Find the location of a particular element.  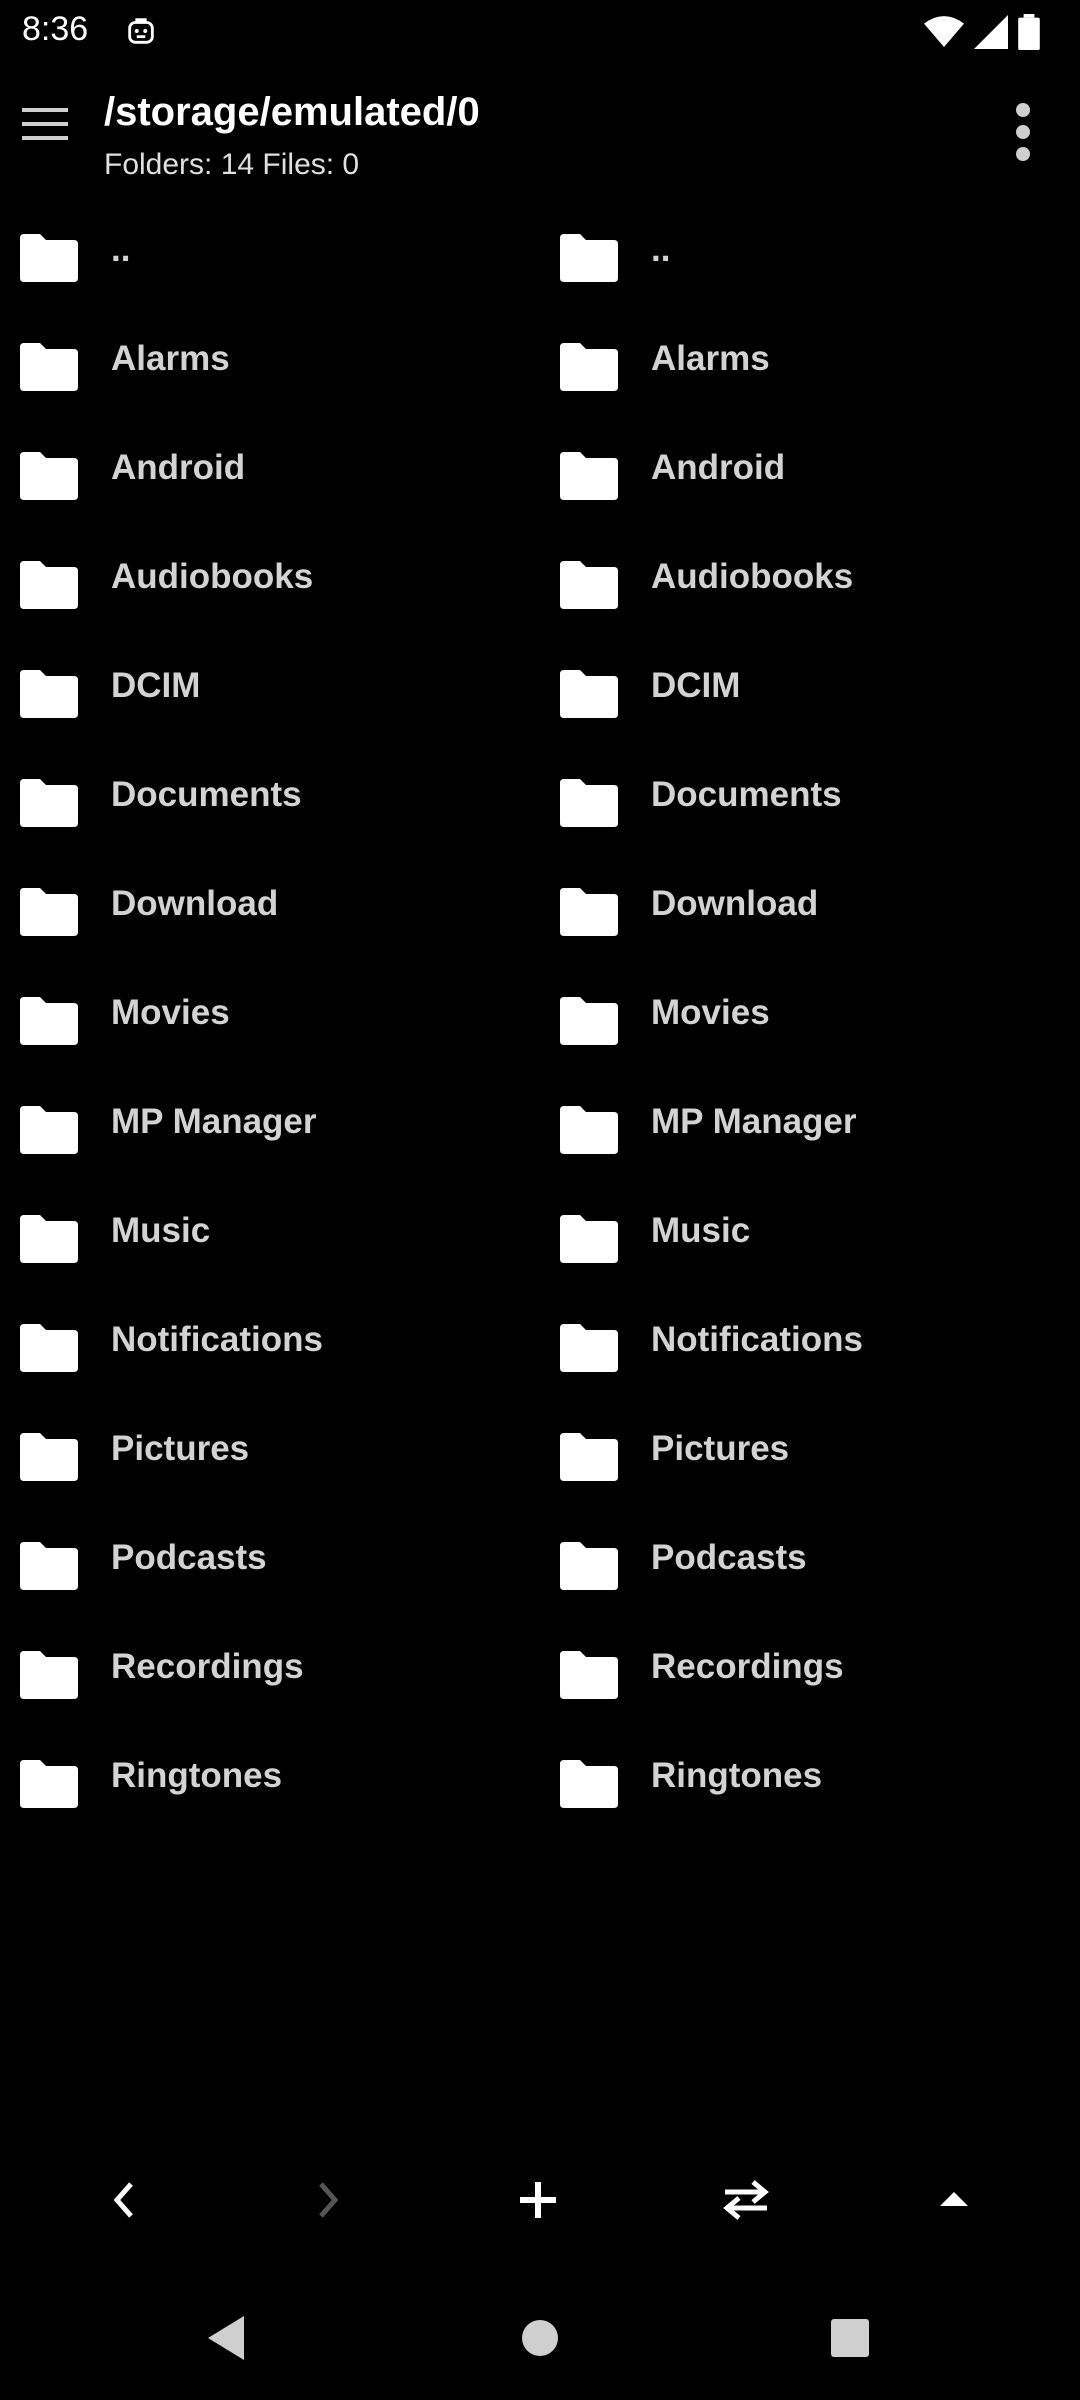

nav-recents-button is located at coordinates (850, 2338).